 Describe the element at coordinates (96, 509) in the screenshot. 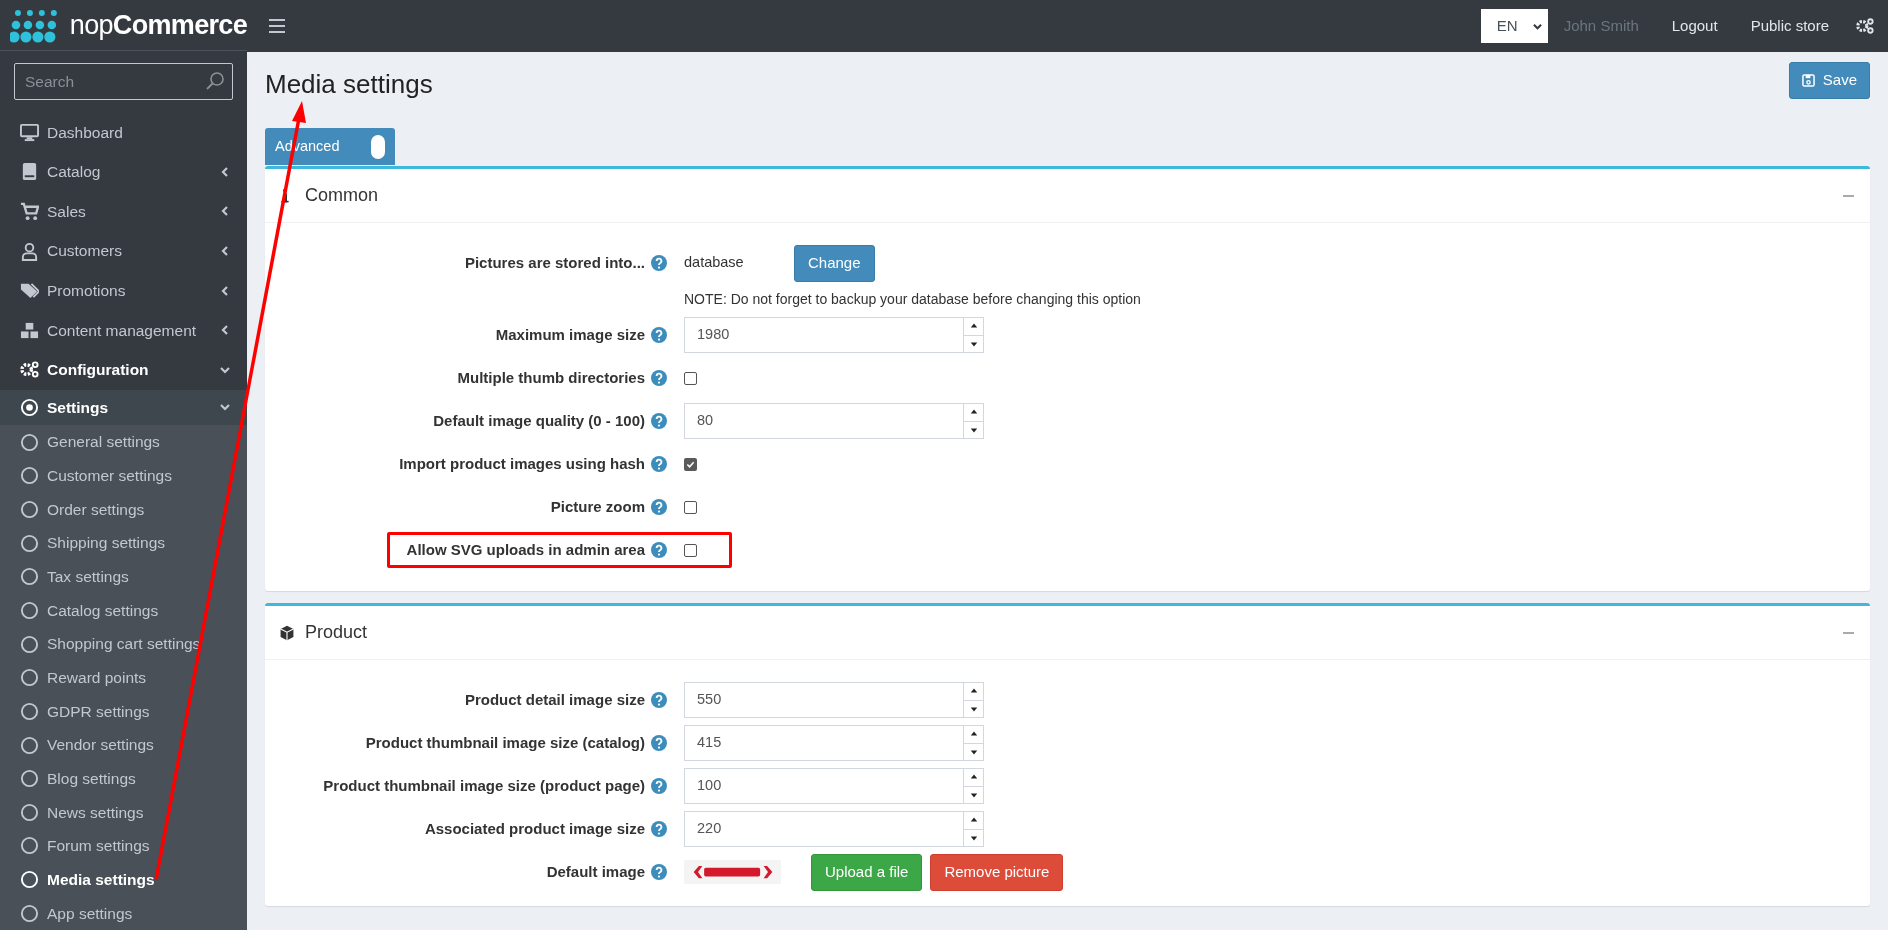

I see `sidebar-label: Order settings` at that location.